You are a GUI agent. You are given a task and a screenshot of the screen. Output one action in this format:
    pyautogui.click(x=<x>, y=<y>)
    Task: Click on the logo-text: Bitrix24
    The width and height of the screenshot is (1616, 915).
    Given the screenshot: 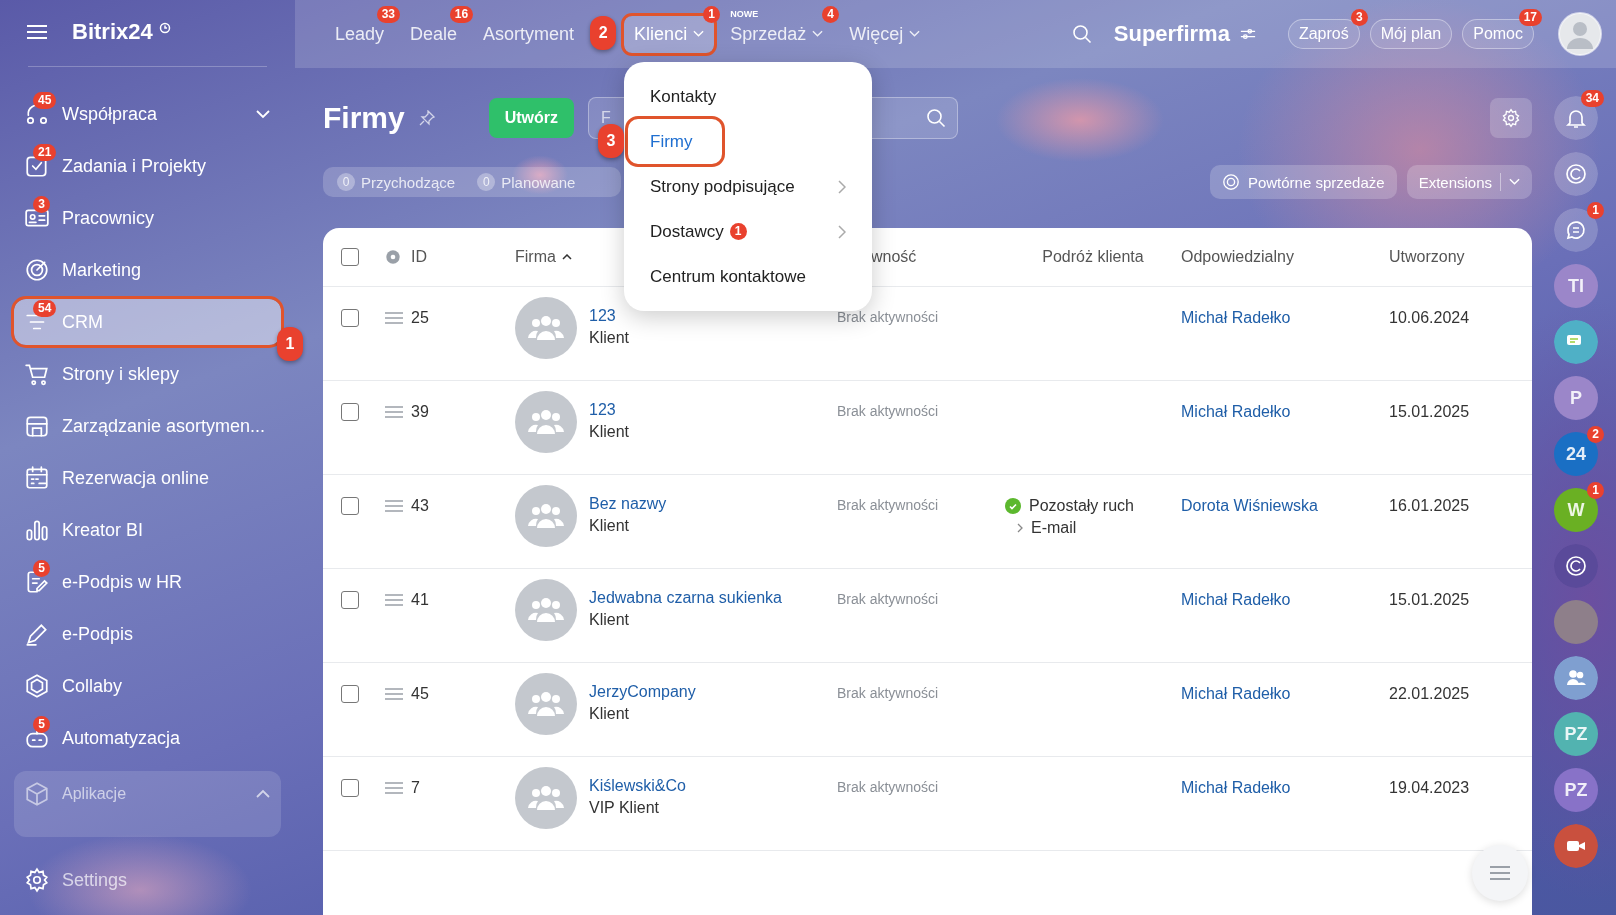 What is the action you would take?
    pyautogui.click(x=112, y=32)
    